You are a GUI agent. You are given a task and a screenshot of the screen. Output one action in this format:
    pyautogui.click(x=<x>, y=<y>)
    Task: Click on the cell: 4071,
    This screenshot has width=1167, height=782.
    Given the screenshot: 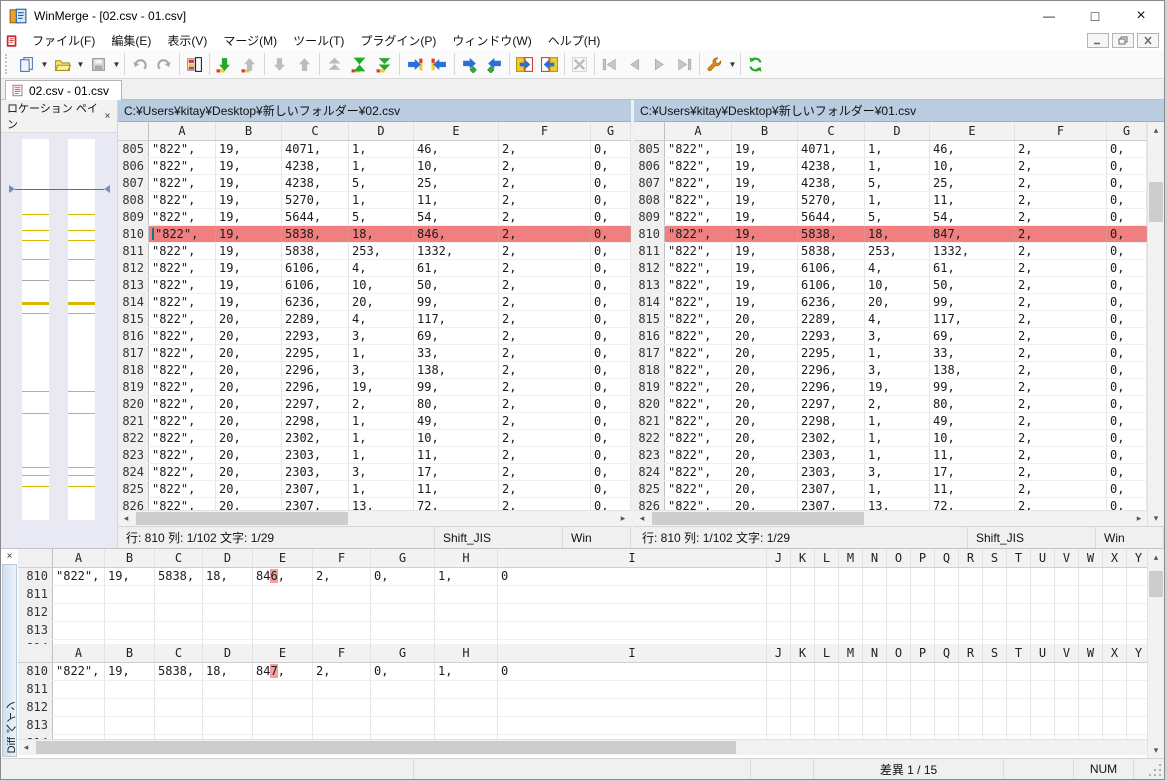 What is the action you would take?
    pyautogui.click(x=315, y=149)
    